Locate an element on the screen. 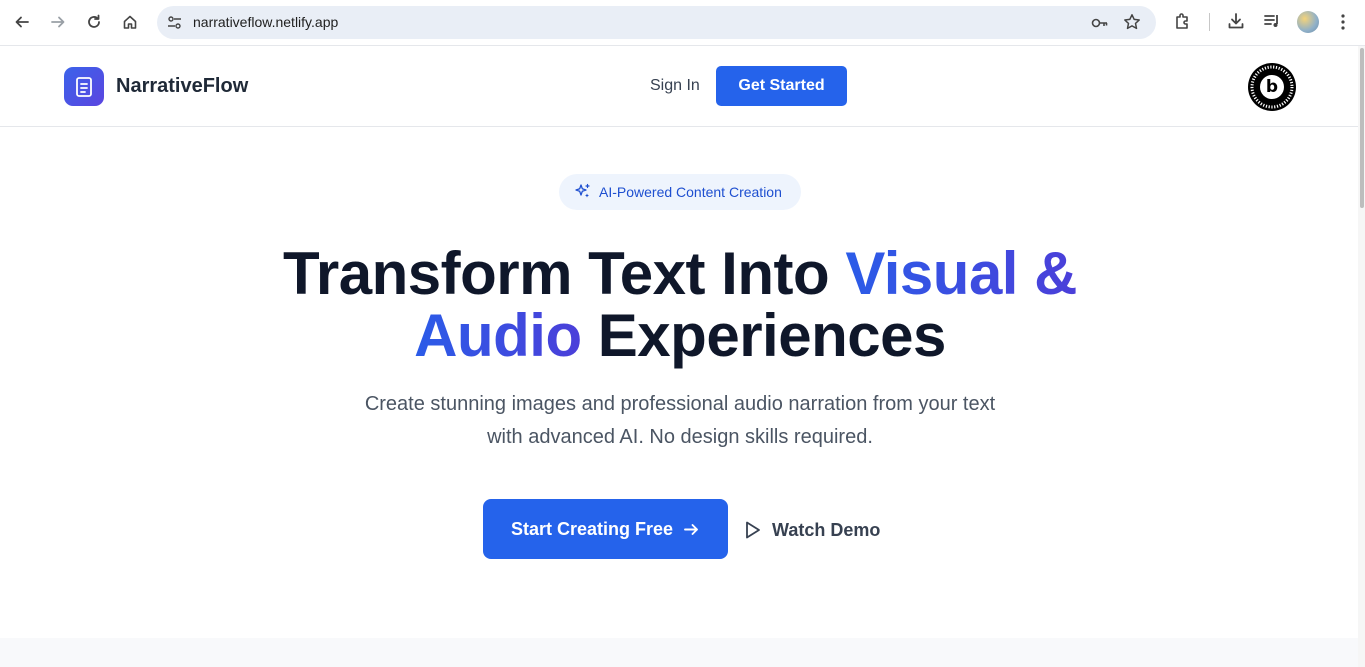 The image size is (1365, 667). home-button is located at coordinates (130, 22).